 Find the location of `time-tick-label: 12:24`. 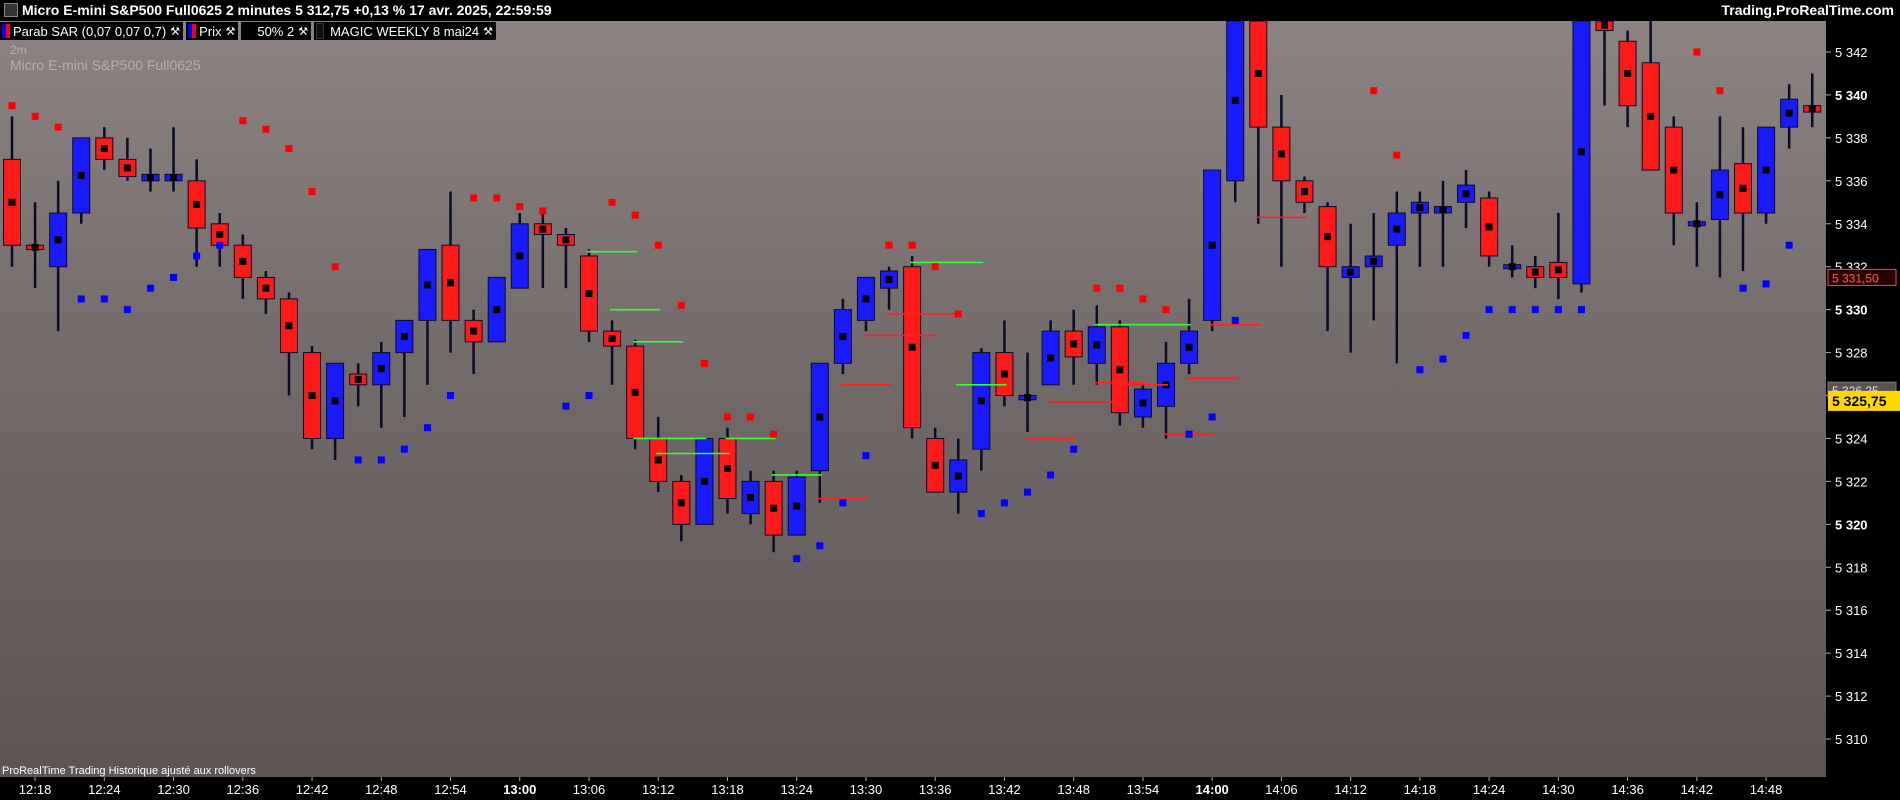

time-tick-label: 12:24 is located at coordinates (104, 789).